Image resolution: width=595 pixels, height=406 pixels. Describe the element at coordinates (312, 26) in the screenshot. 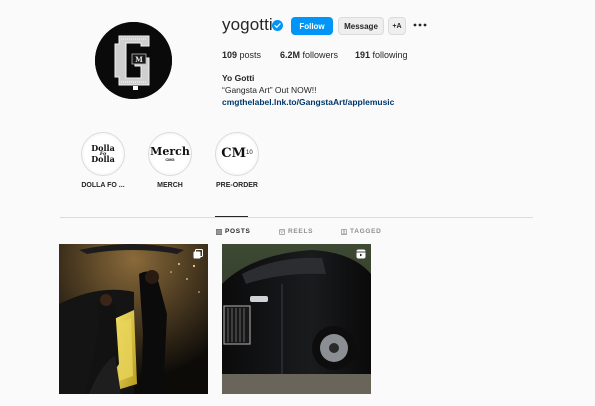

I see `follow-button: Follow` at that location.